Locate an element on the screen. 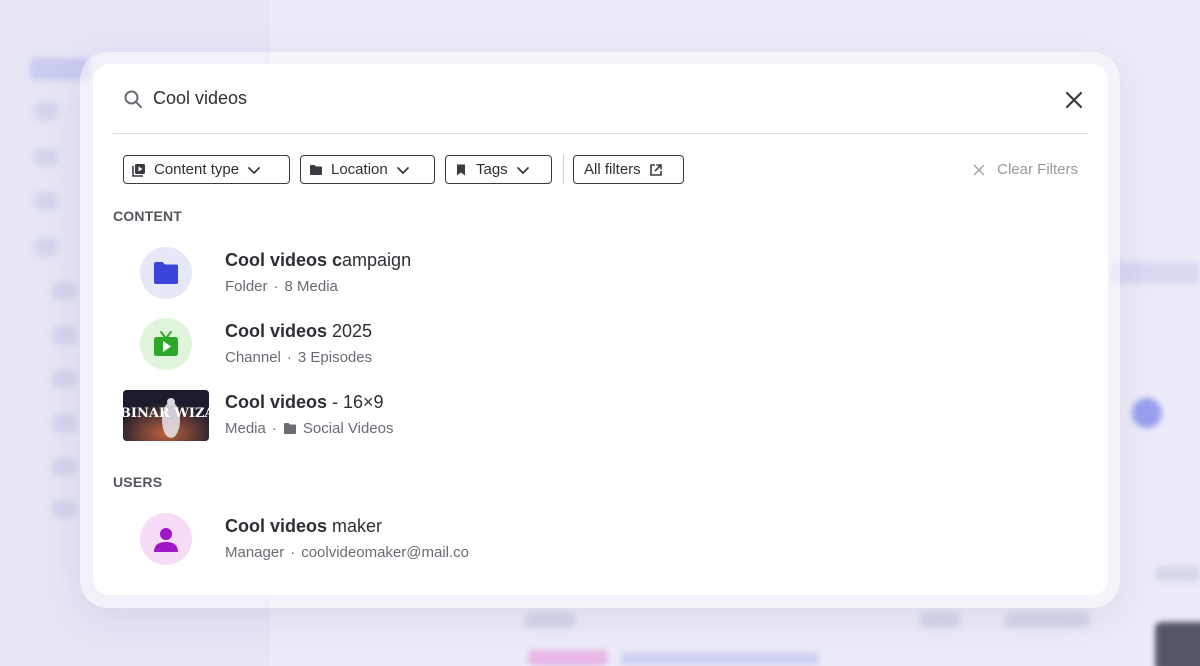 The width and height of the screenshot is (1200, 666). filter-label: Location is located at coordinates (359, 169).